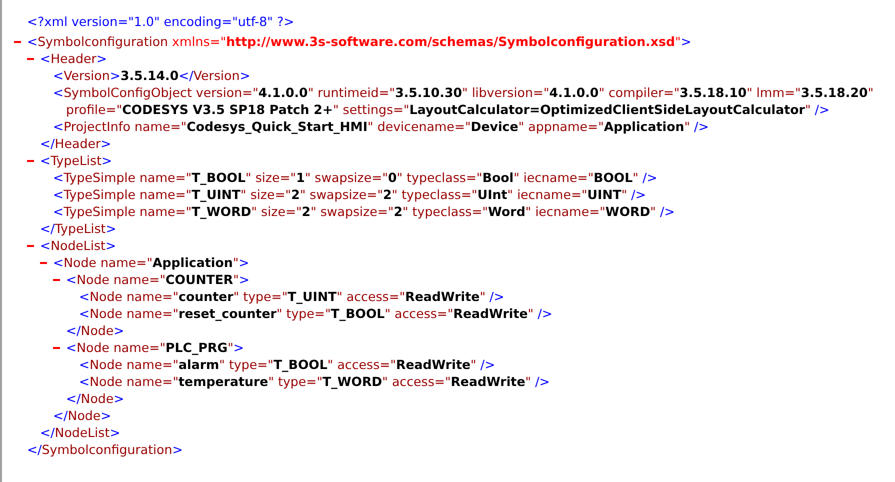  What do you see at coordinates (151, 262) in the screenshot?
I see `xml-tag: <Node name="Application">` at bounding box center [151, 262].